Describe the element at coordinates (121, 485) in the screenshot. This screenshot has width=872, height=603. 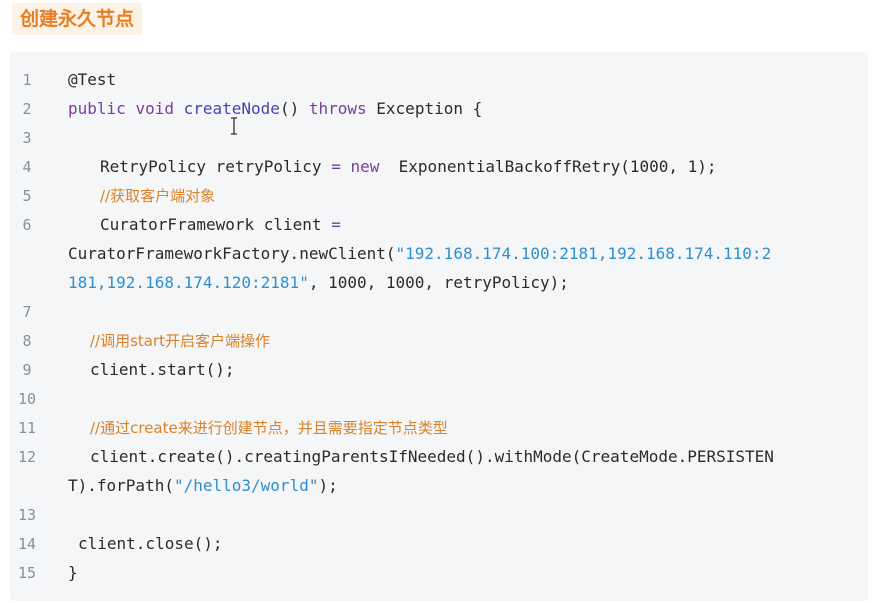
I see `code-text: T).forPath(` at that location.